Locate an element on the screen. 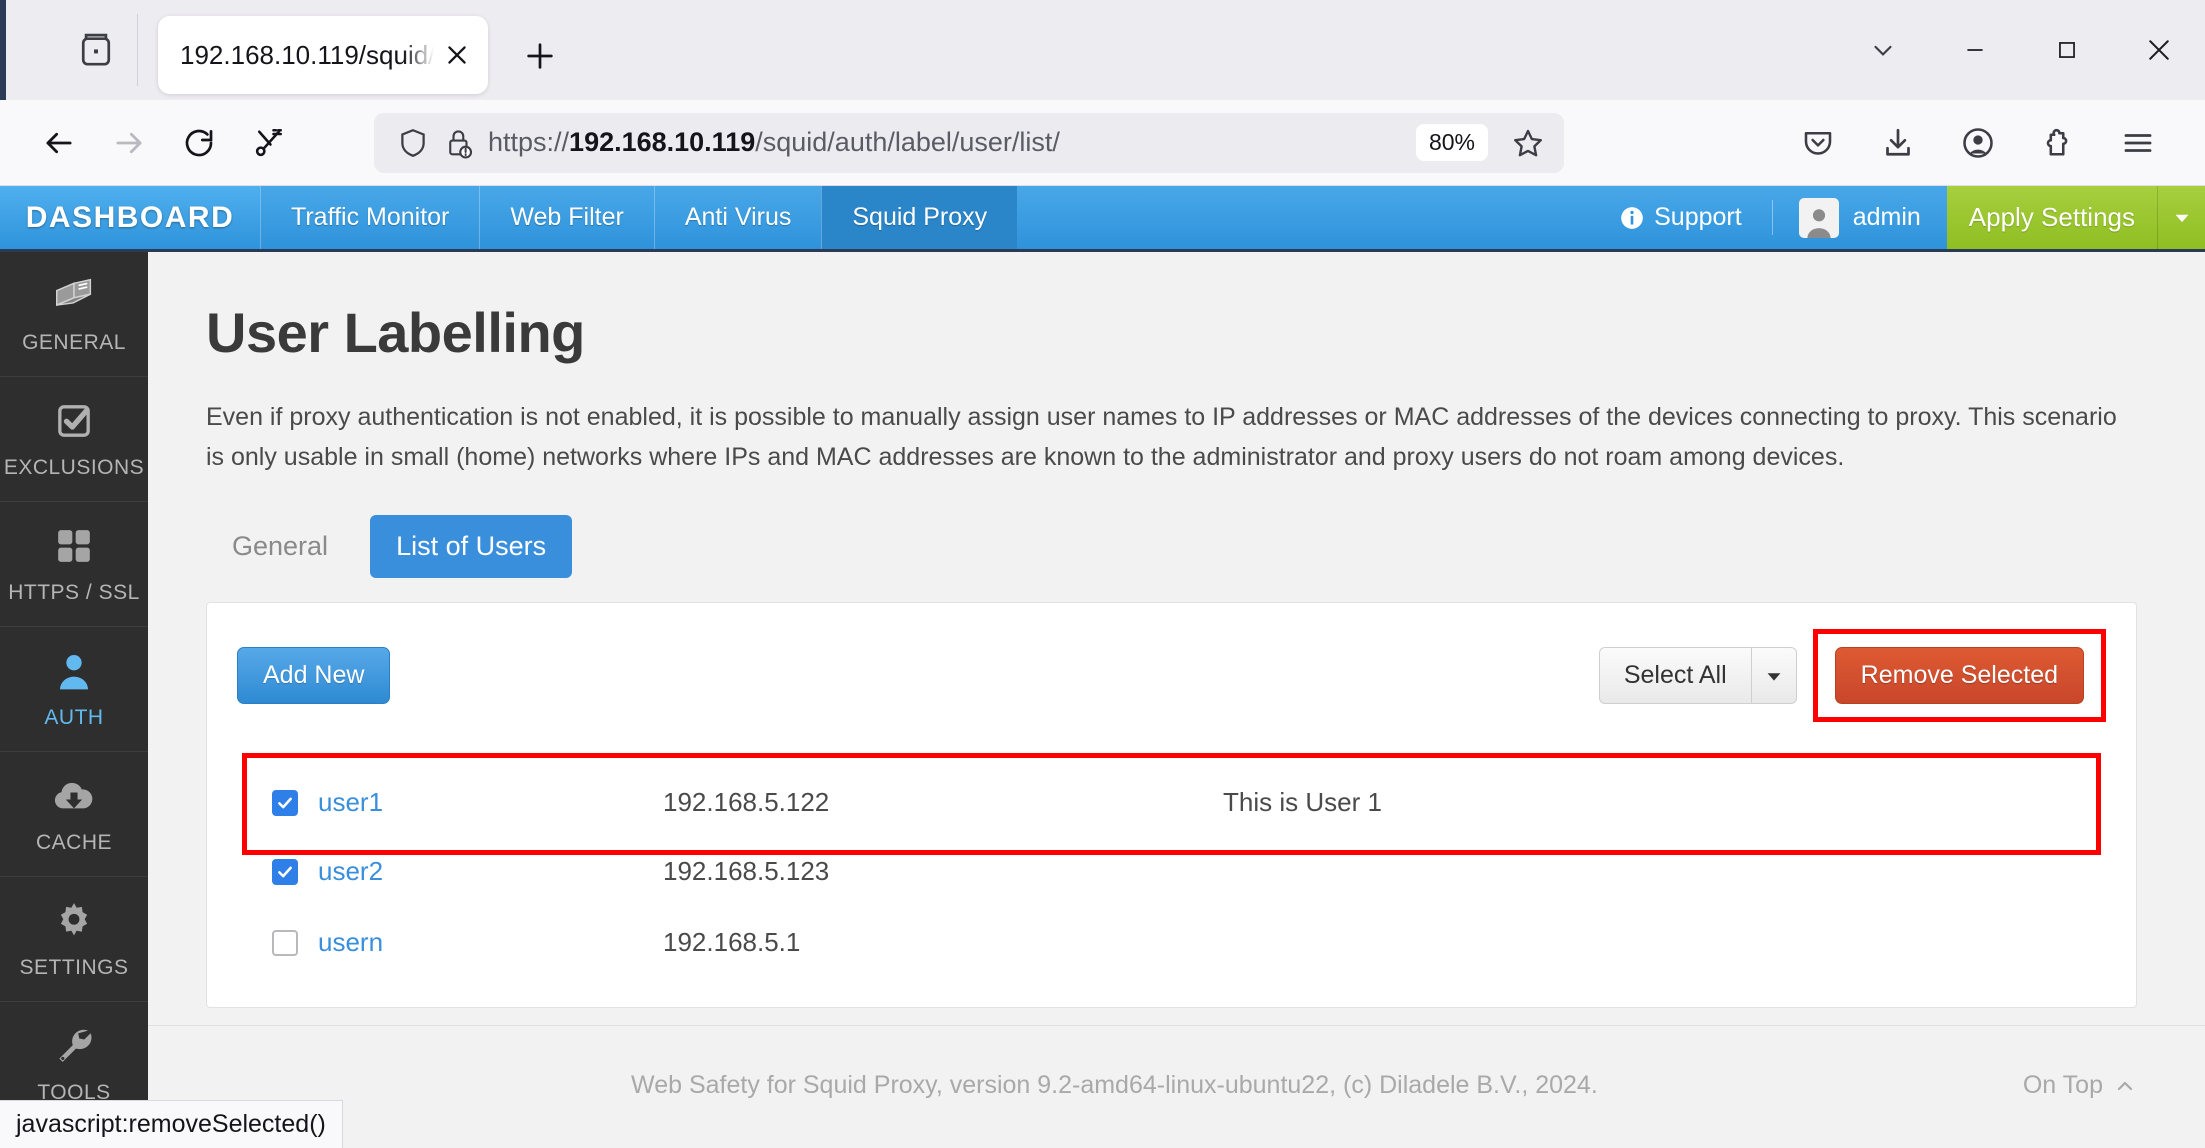 This screenshot has height=1148, width=2205. select-all-group: Select All is located at coordinates (1697, 675).